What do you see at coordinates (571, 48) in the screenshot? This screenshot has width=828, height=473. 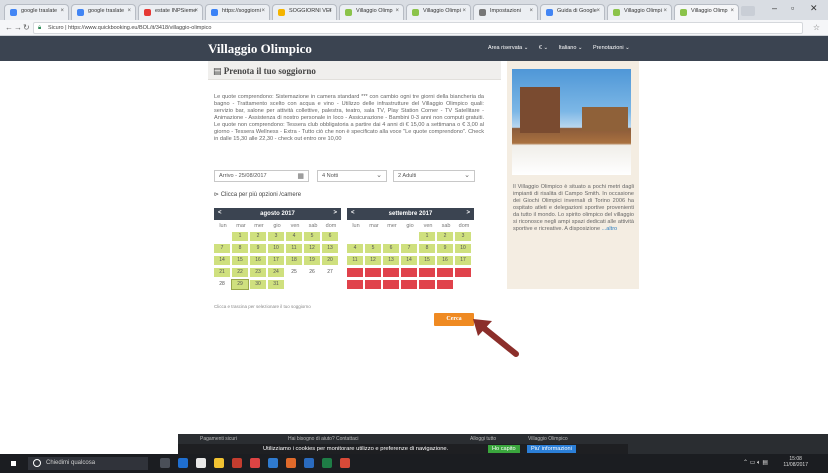 I see `menu-language: Italiano ⌄` at bounding box center [571, 48].